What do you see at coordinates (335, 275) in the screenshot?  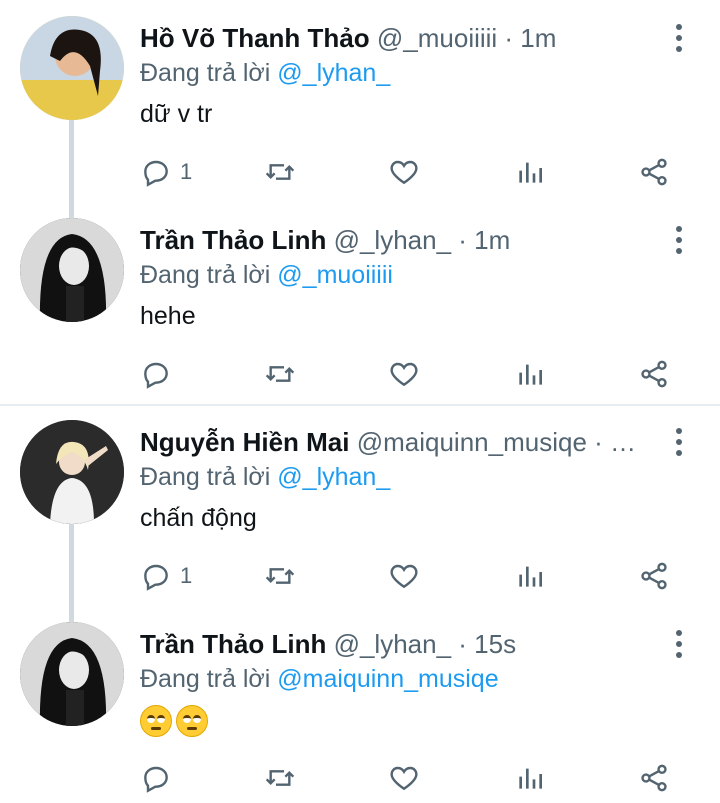 I see `mention-link: @_muoiiiii` at bounding box center [335, 275].